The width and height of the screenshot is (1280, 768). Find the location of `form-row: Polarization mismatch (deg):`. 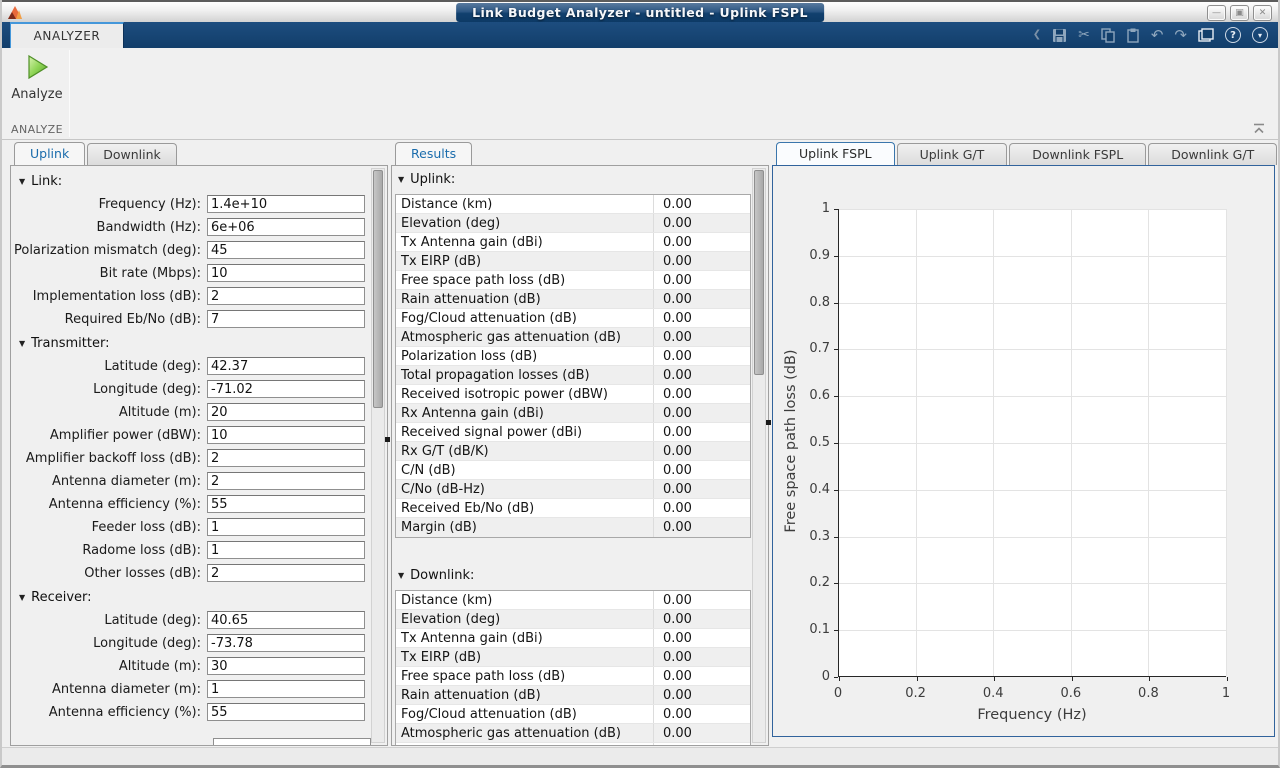

form-row: Polarization mismatch (deg): is located at coordinates (199, 250).